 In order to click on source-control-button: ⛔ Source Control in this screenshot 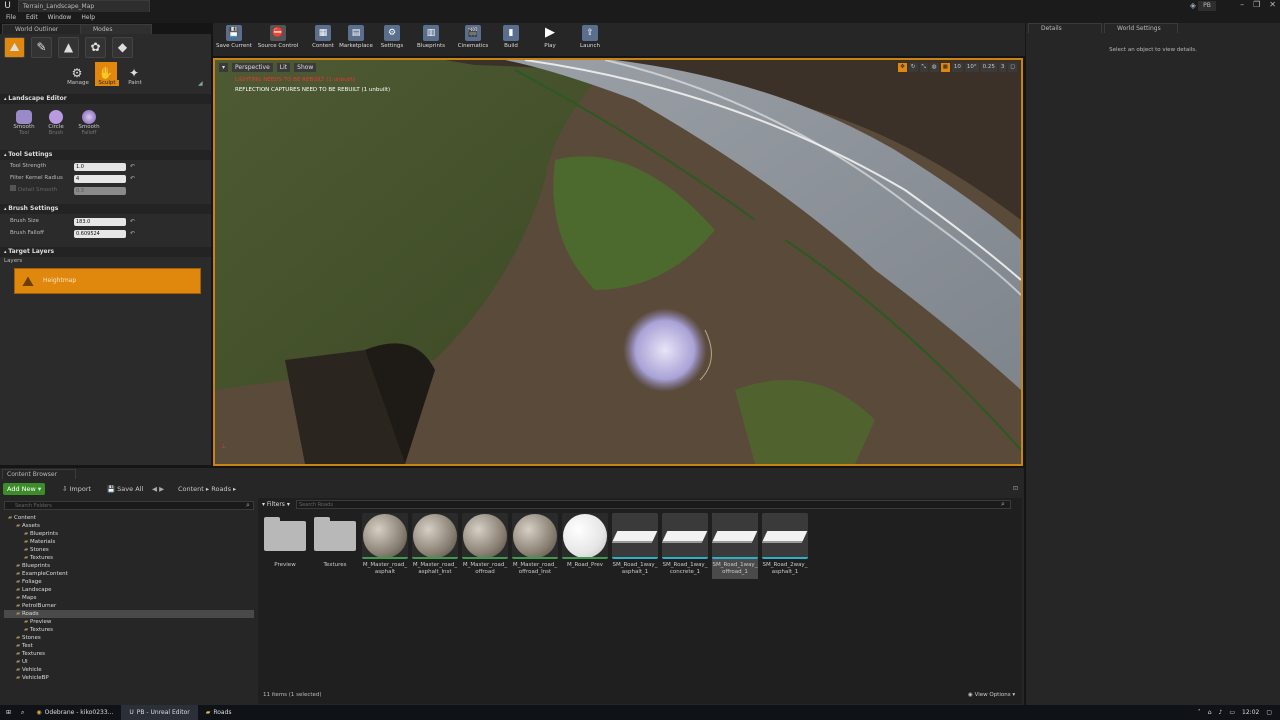, I will do `click(278, 40)`.